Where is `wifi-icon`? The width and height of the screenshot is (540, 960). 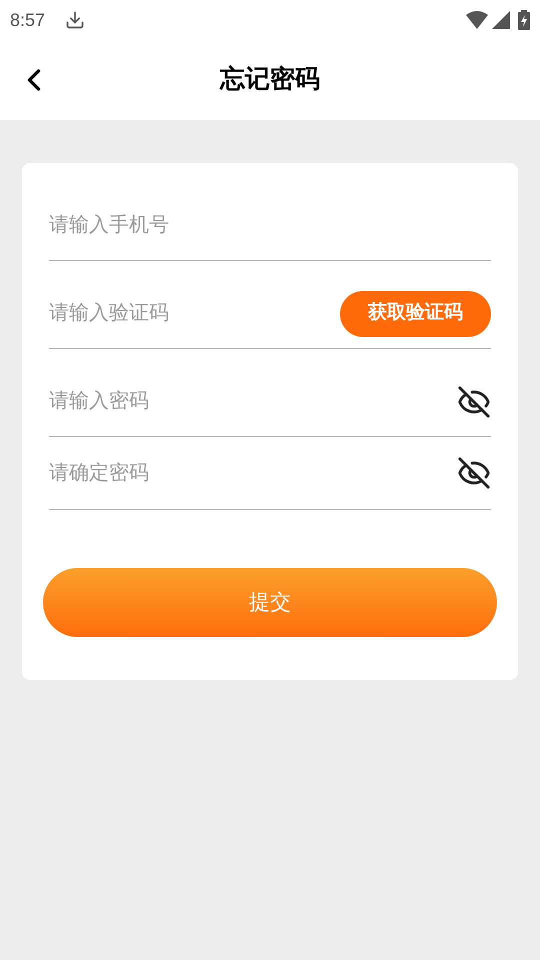 wifi-icon is located at coordinates (477, 20).